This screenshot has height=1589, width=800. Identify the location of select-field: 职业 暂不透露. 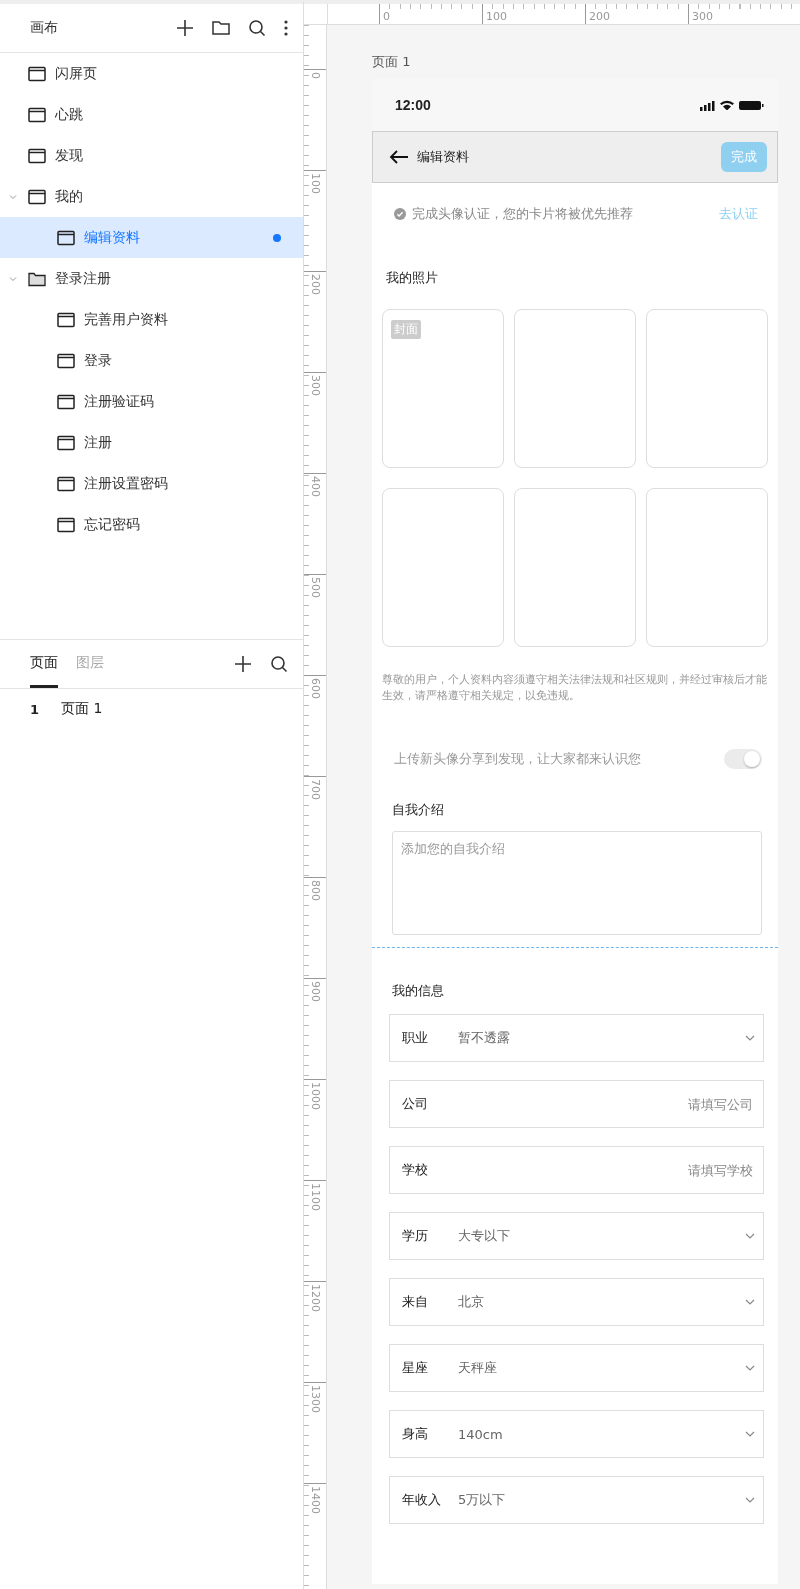
(576, 1038).